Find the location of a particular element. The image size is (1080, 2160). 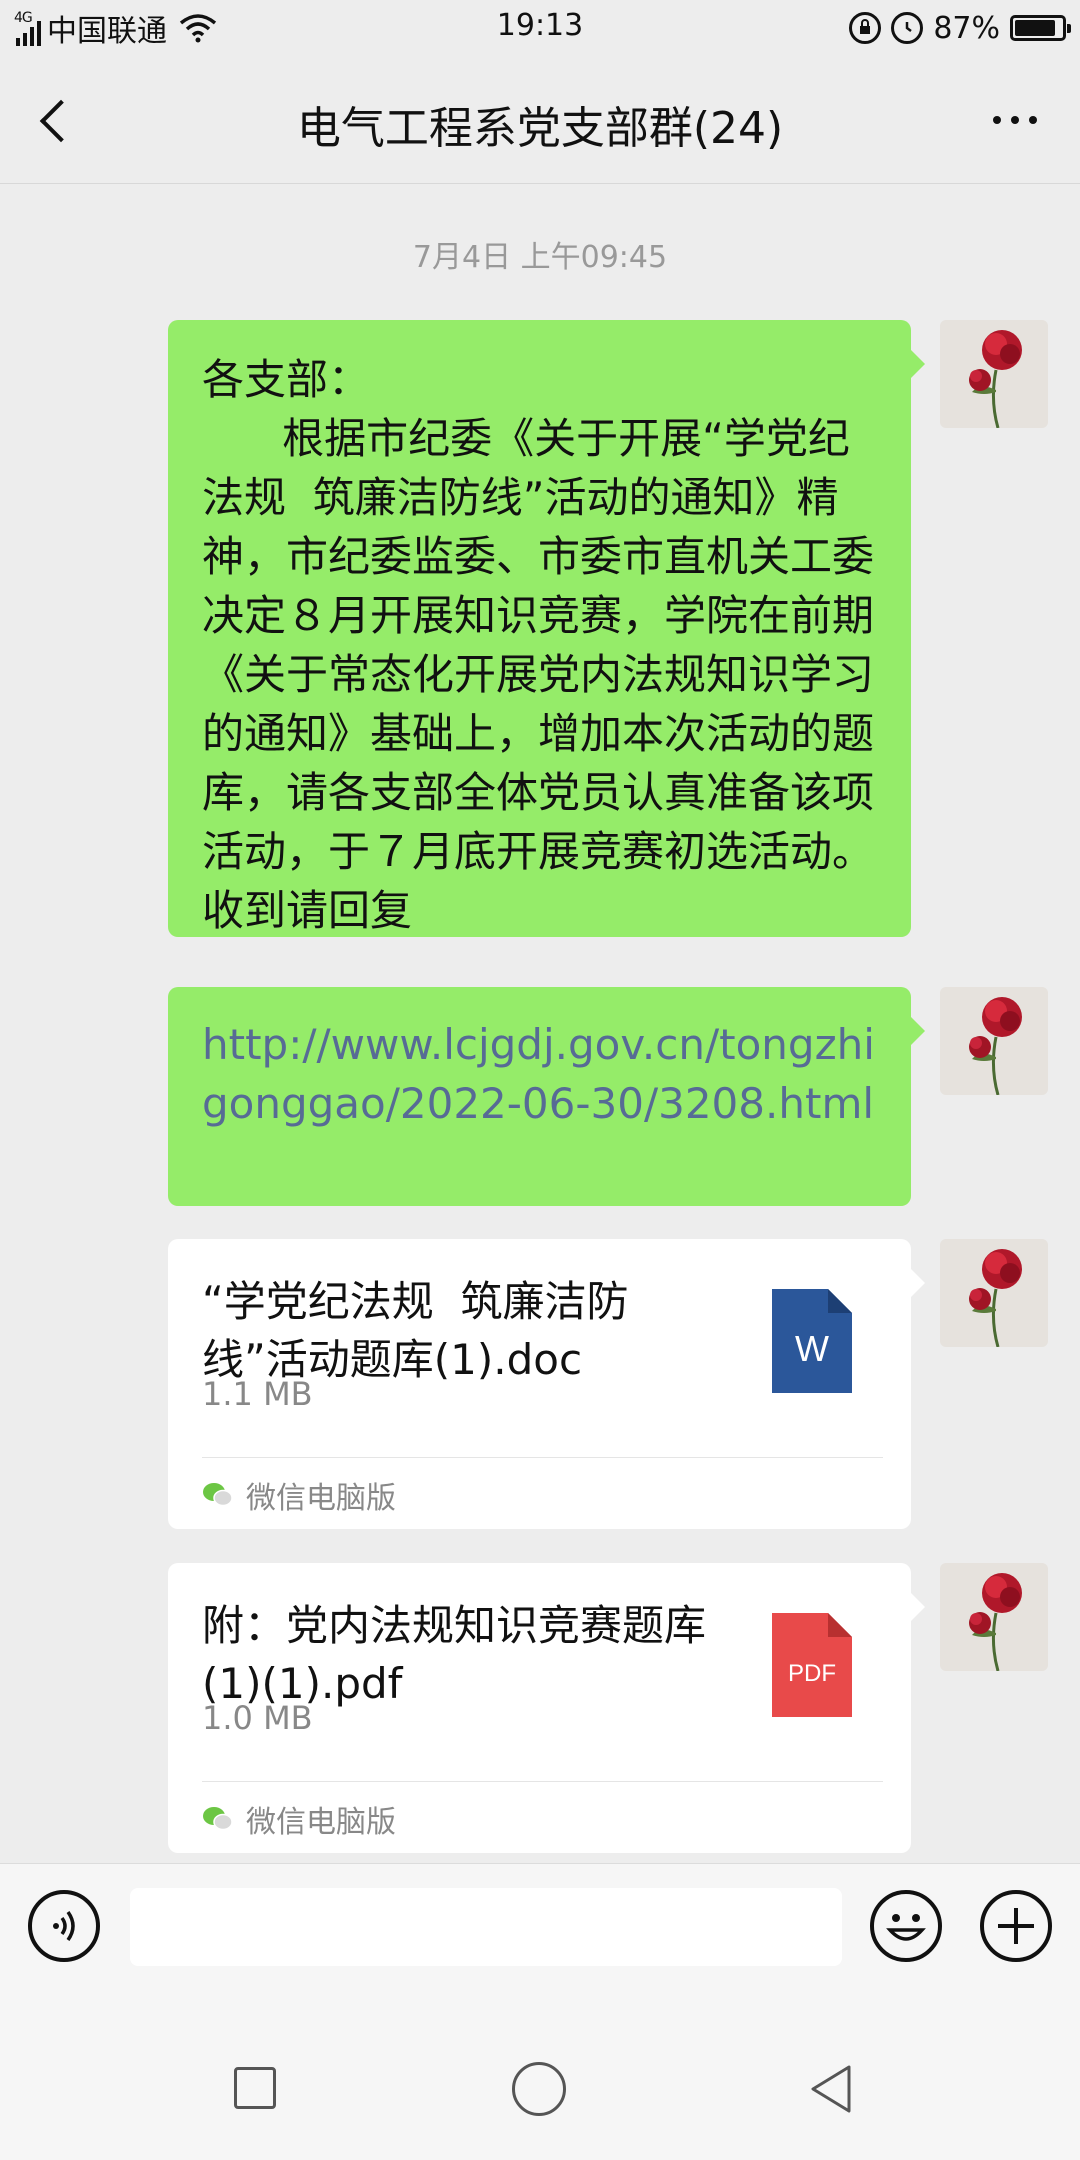

battery-percent: 87% is located at coordinates (966, 28).